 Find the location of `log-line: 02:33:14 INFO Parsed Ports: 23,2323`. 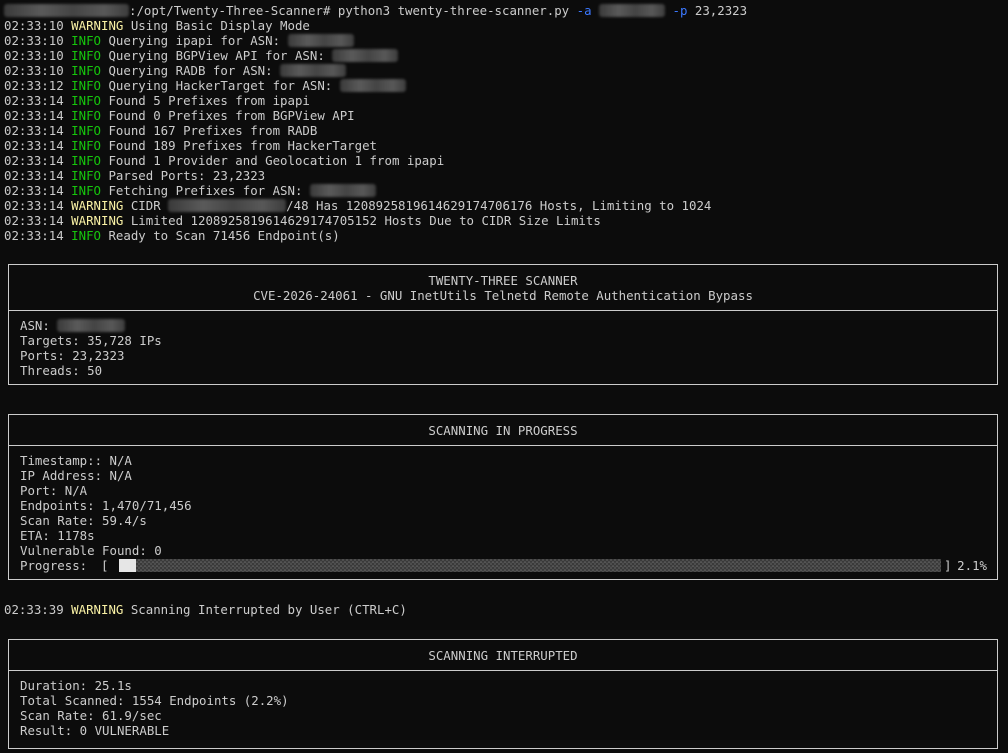

log-line: 02:33:14 INFO Parsed Ports: 23,2323 is located at coordinates (134, 175).